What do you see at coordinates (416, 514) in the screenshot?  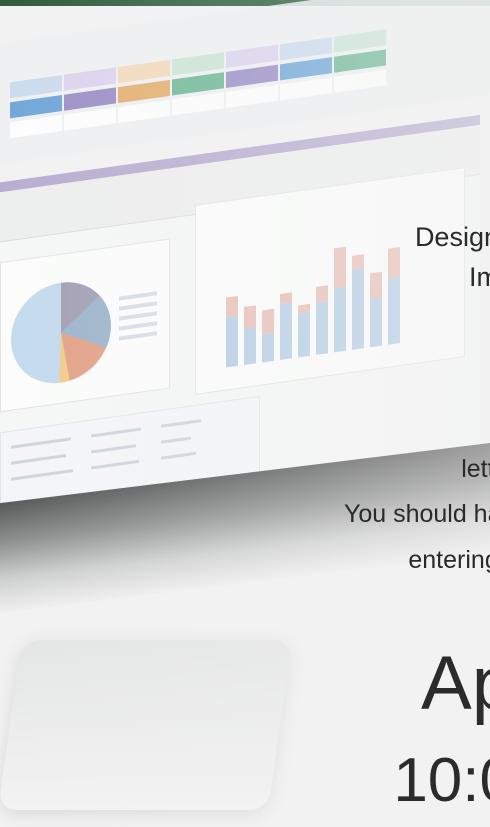 I see `body-line-2: You should hav` at bounding box center [416, 514].